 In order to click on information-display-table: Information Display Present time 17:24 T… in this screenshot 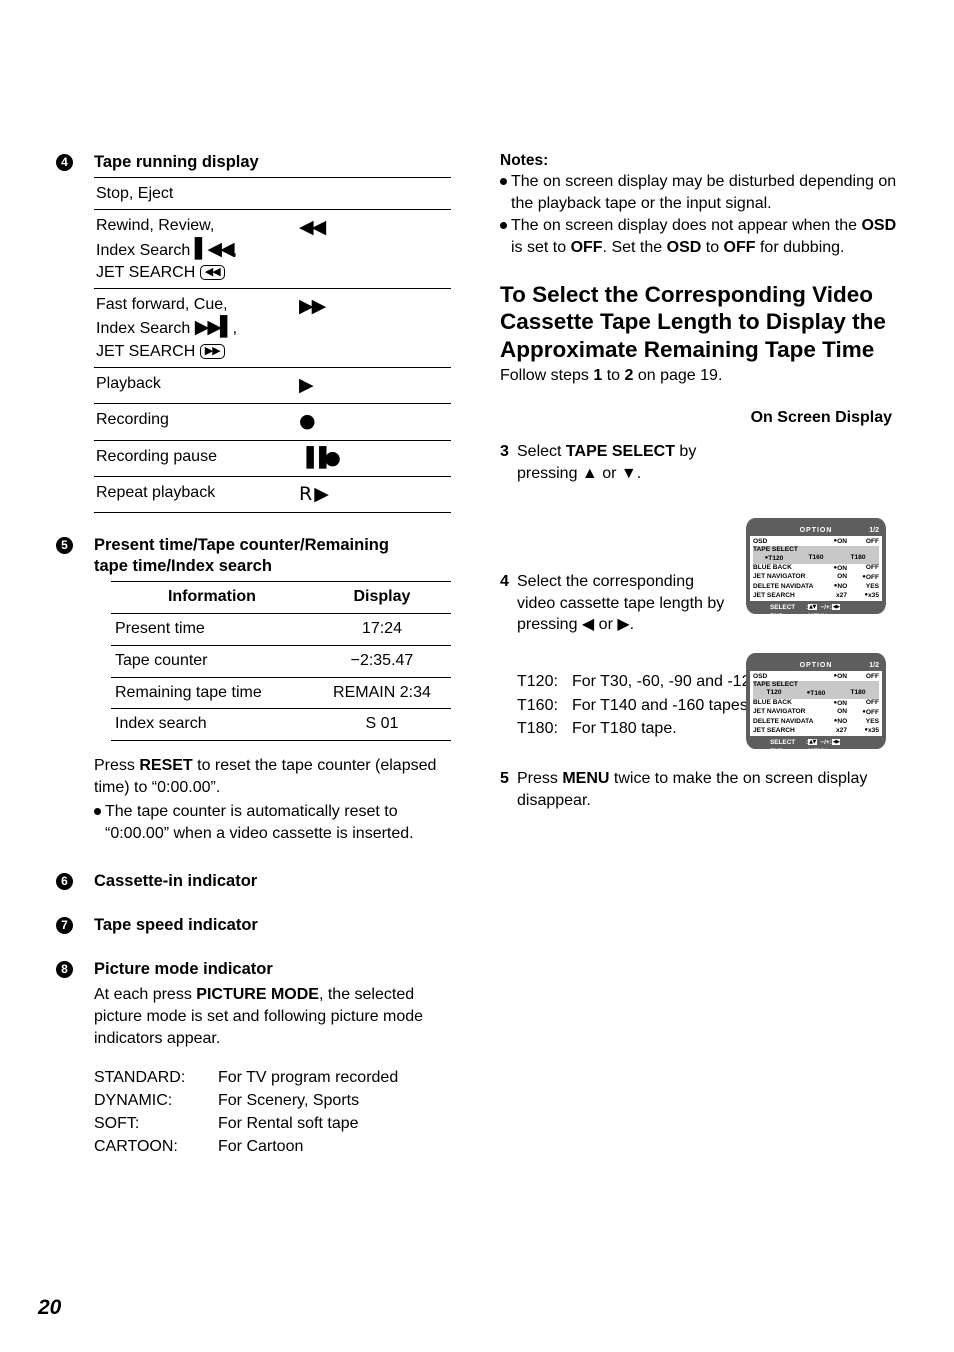, I will do `click(281, 661)`.